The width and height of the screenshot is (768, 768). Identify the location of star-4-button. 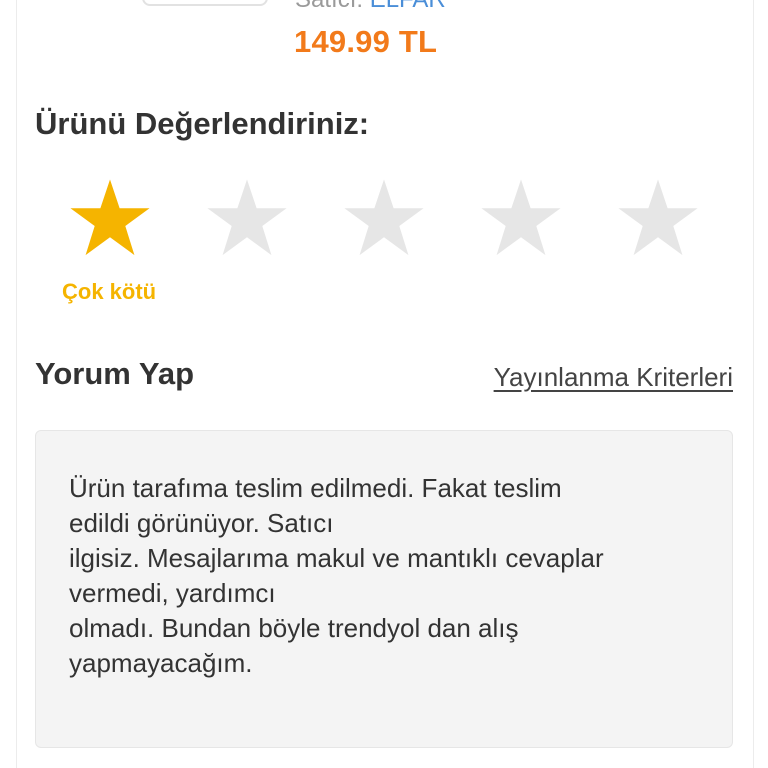
(521, 219).